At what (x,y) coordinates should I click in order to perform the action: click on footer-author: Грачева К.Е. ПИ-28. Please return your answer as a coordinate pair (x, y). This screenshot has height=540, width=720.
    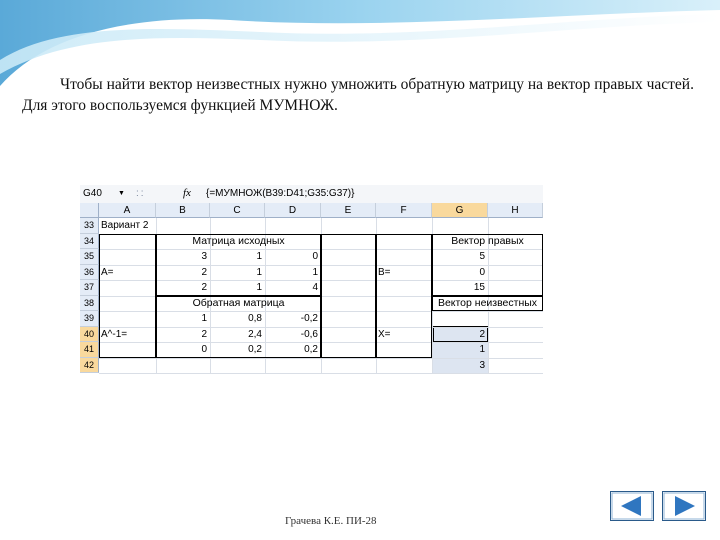
    Looking at the image, I should click on (331, 521).